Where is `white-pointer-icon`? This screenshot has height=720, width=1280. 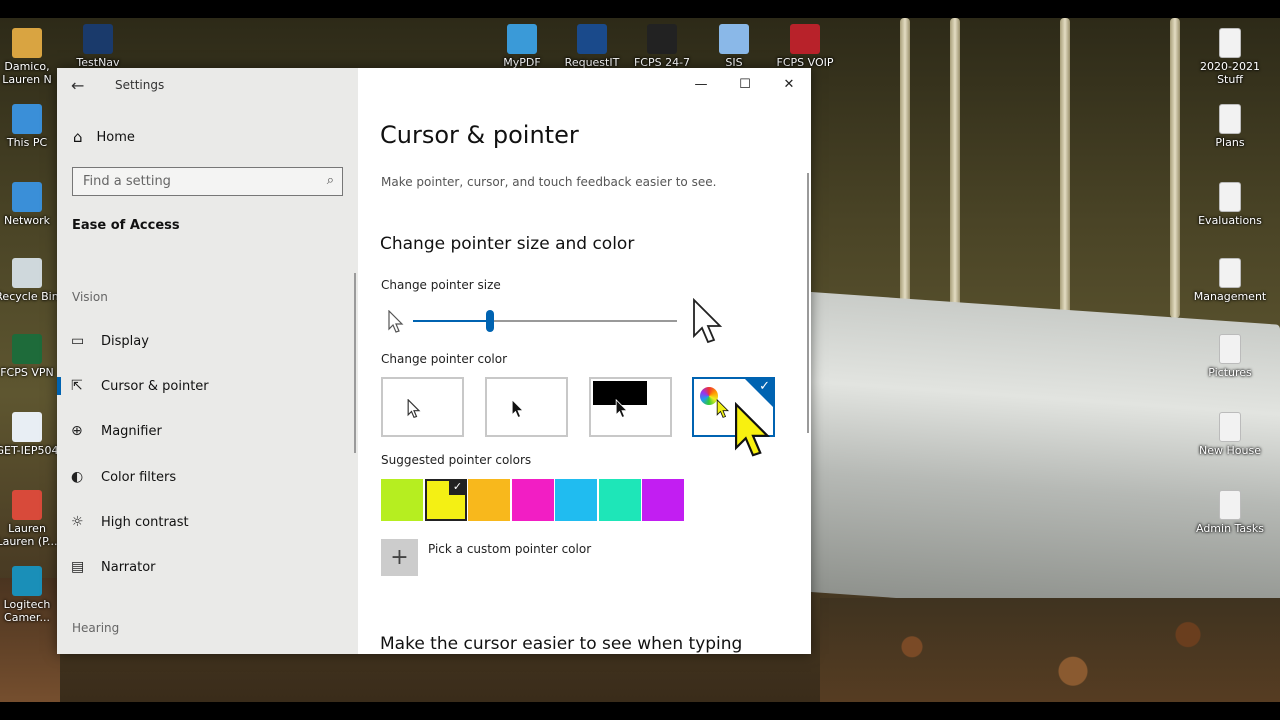 white-pointer-icon is located at coordinates (414, 409).